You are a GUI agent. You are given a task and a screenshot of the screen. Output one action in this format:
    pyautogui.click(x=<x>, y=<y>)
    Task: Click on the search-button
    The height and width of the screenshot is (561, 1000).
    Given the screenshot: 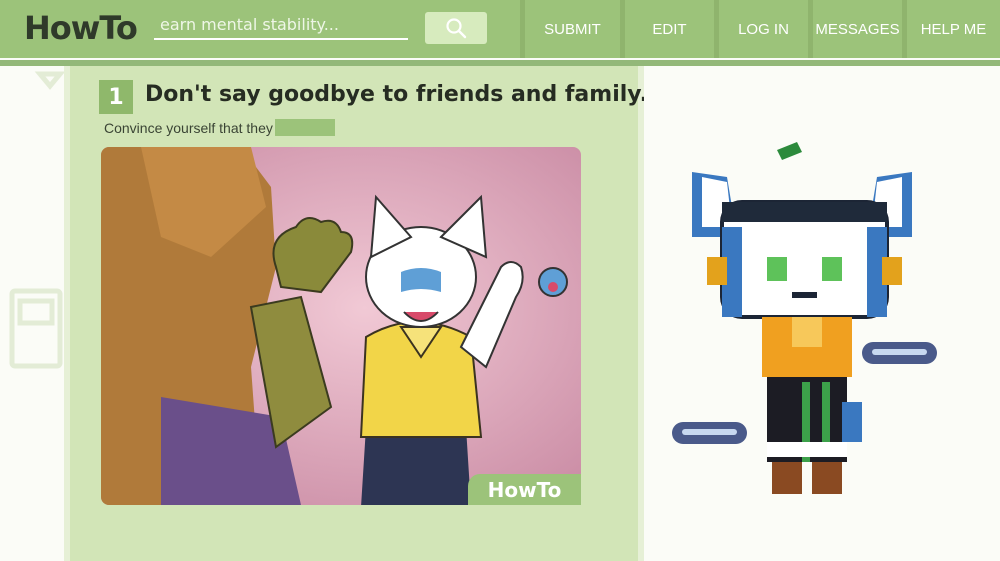 What is the action you would take?
    pyautogui.click(x=456, y=28)
    